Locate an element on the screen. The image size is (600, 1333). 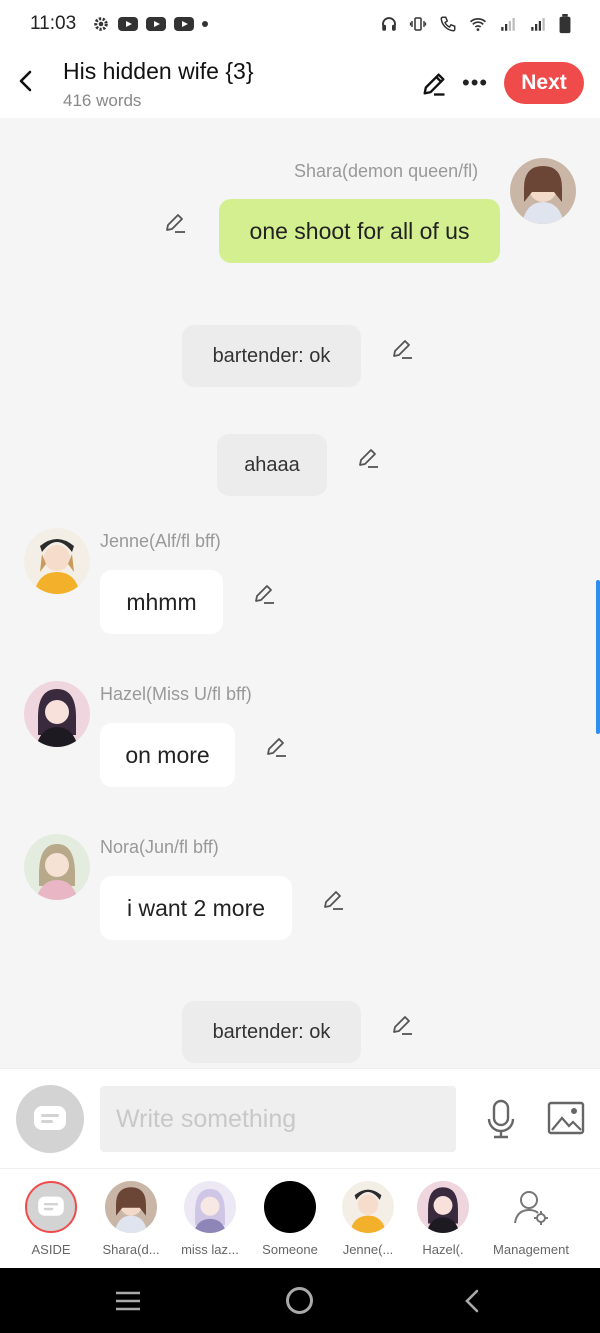
message-input is located at coordinates (278, 1119).